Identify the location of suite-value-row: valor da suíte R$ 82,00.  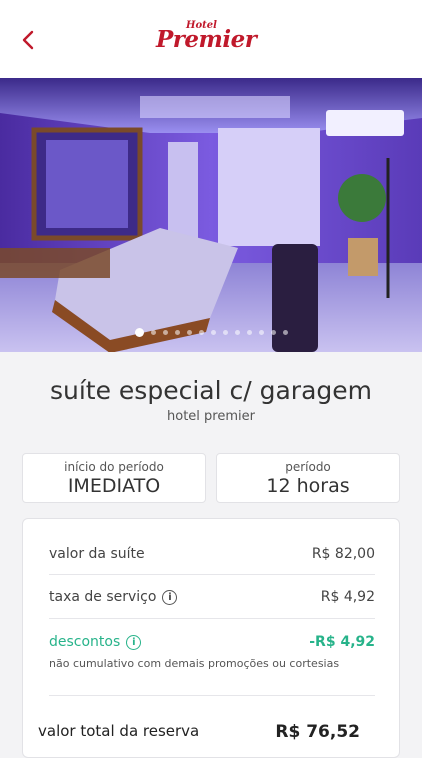
(212, 554).